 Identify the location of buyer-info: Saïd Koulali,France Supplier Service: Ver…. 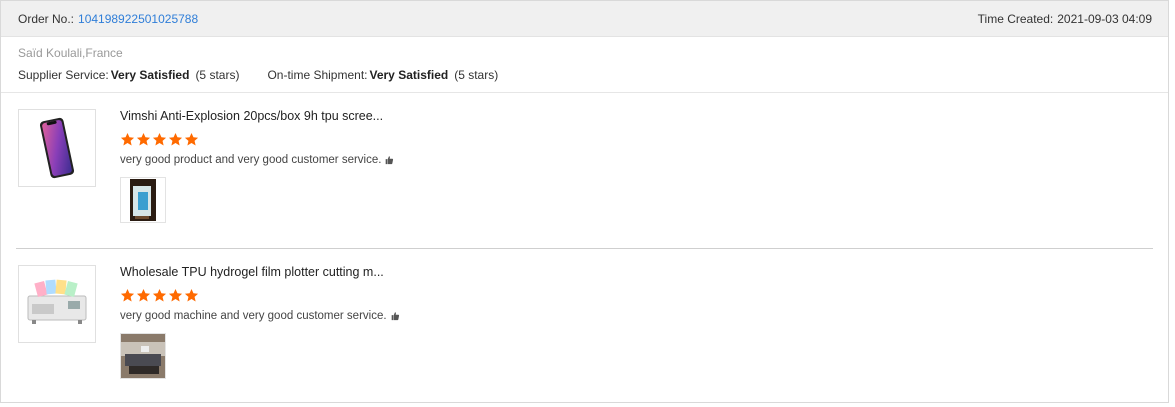
(584, 65).